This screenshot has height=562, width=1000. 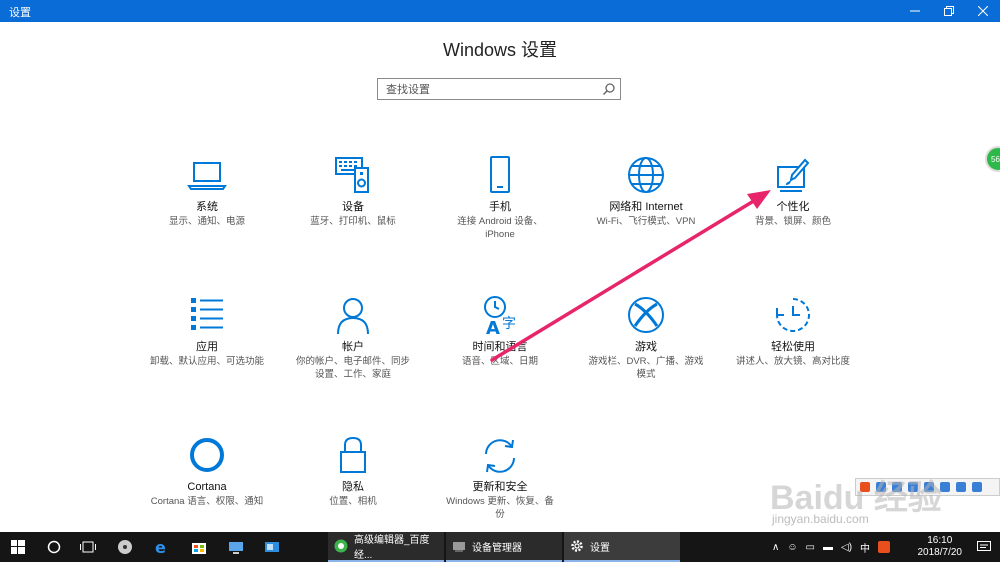 I want to click on setting-desc: 讲述人、放大镜、高对比度, so click(x=792, y=361).